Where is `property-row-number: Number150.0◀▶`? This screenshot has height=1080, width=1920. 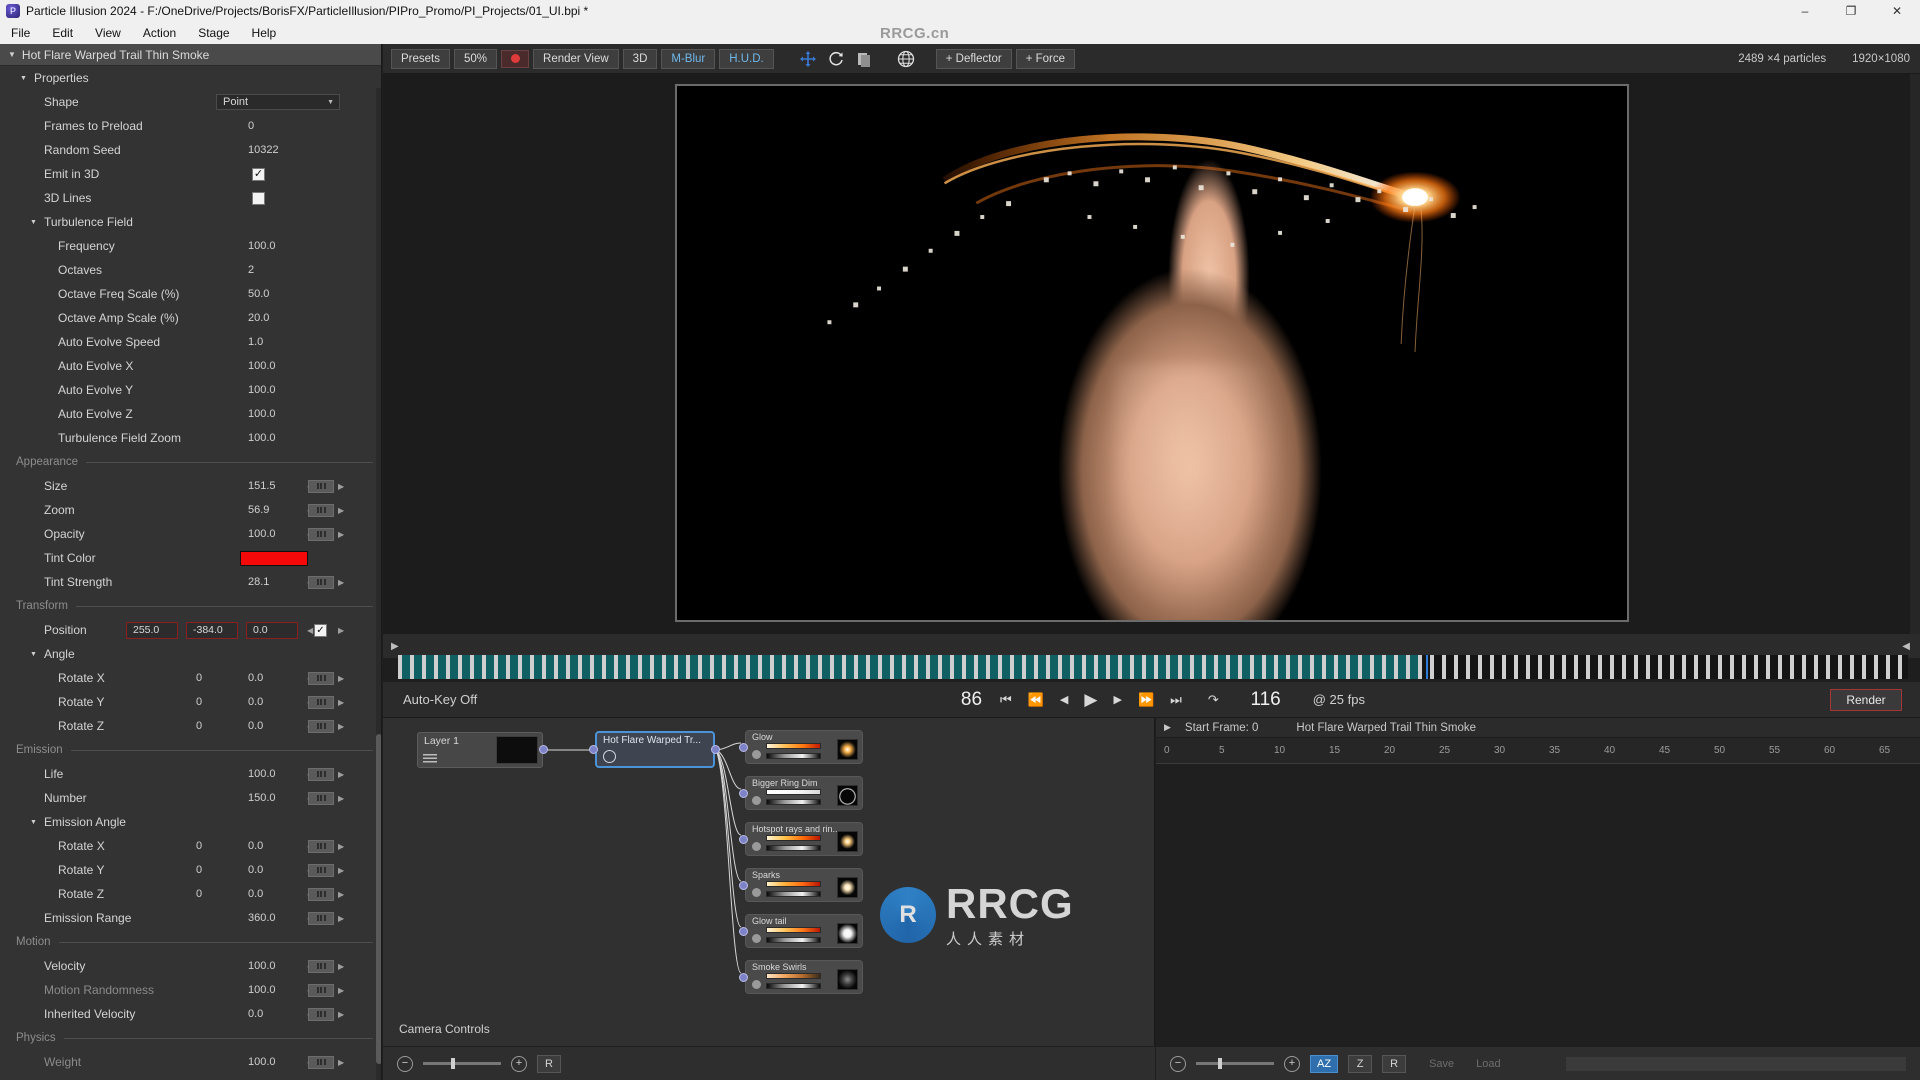 property-row-number: Number150.0◀▶ is located at coordinates (190, 798).